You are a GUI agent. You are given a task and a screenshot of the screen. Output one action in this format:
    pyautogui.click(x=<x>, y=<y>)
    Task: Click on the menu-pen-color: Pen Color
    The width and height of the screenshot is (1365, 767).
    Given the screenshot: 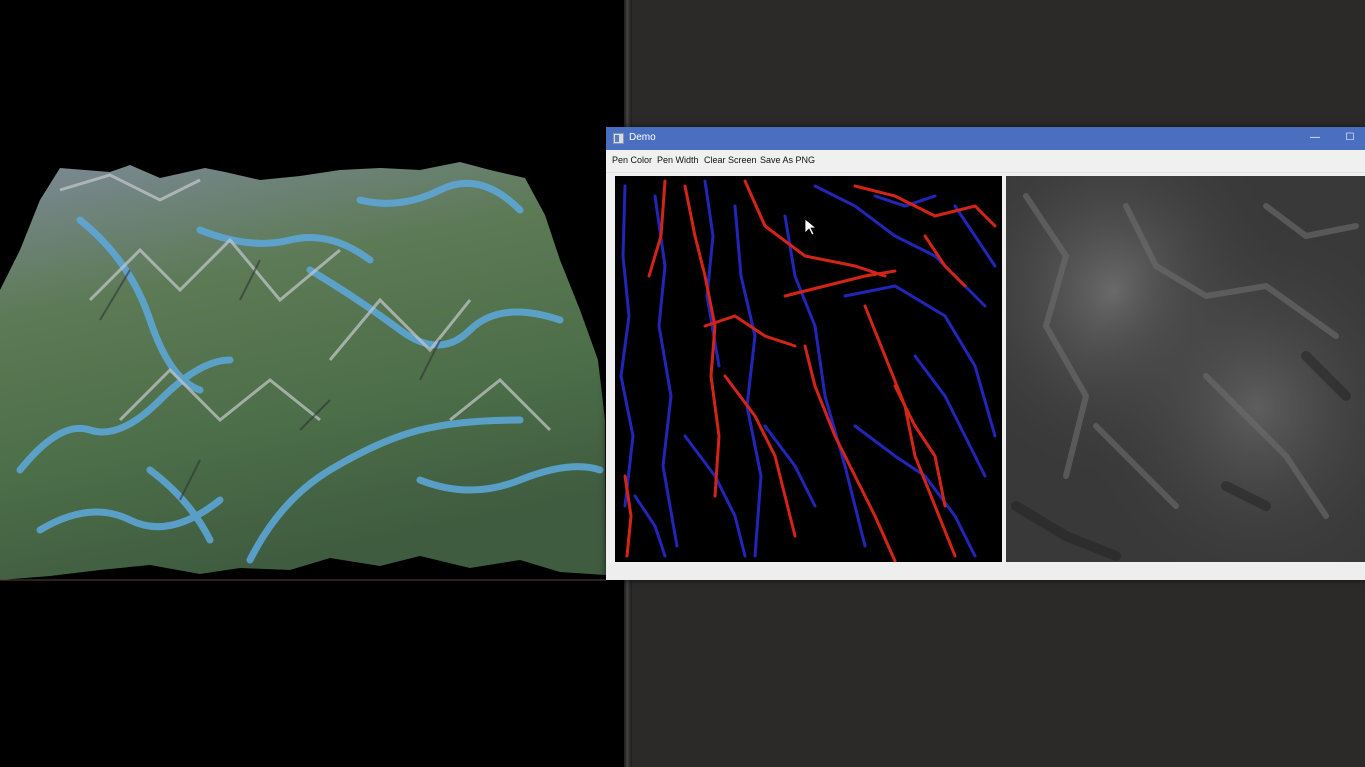 What is the action you would take?
    pyautogui.click(x=632, y=160)
    